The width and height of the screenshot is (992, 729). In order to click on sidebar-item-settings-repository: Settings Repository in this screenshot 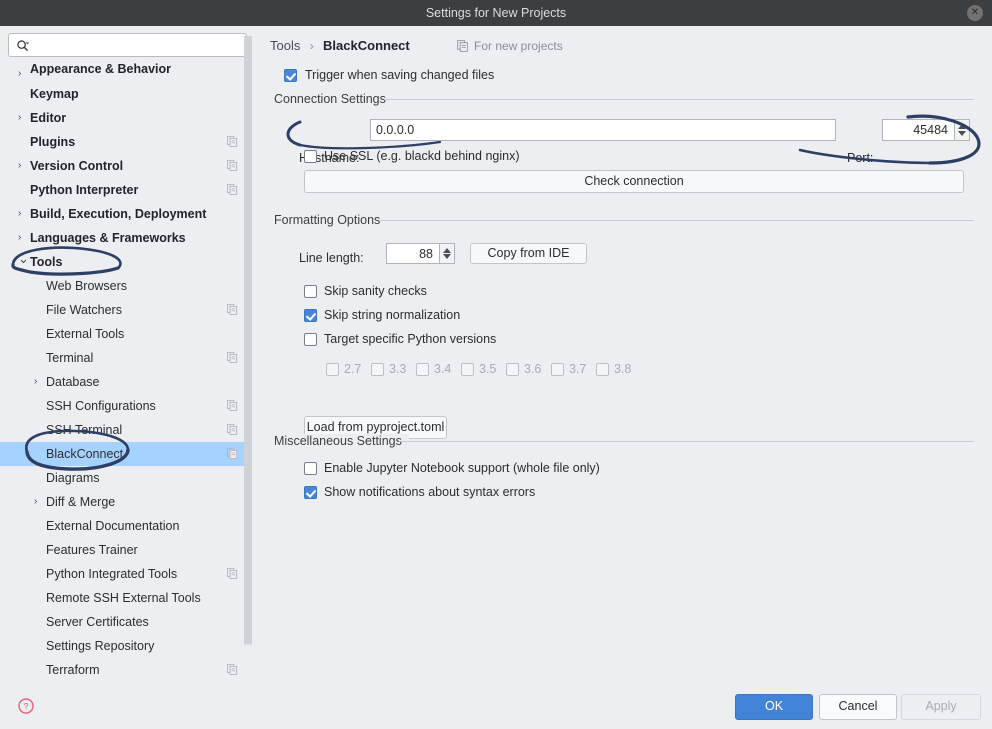, I will do `click(126, 646)`.